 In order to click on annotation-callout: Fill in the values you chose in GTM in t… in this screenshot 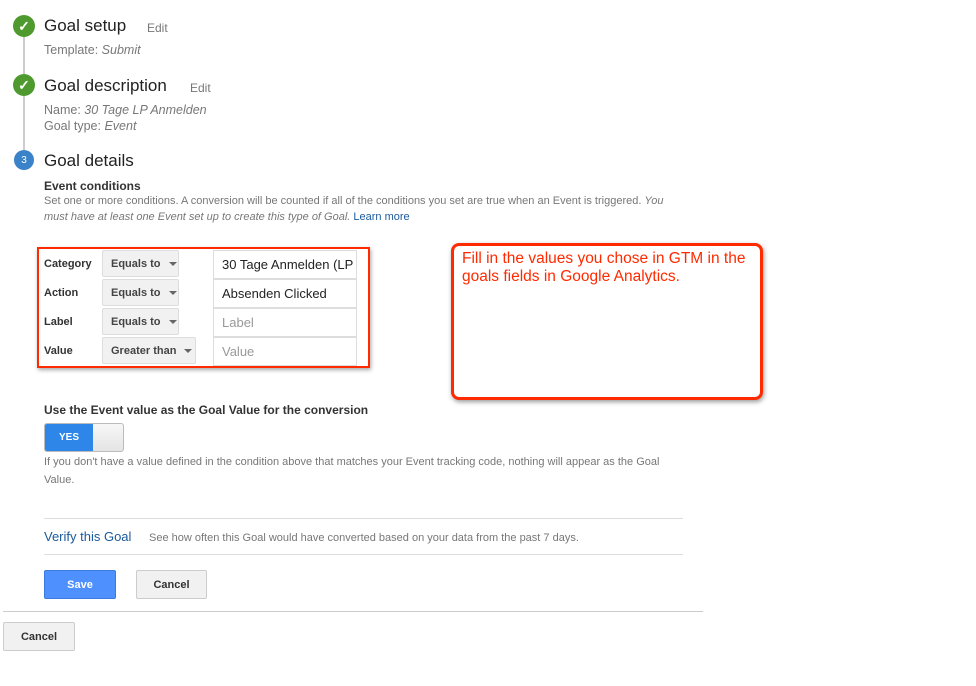, I will do `click(607, 321)`.